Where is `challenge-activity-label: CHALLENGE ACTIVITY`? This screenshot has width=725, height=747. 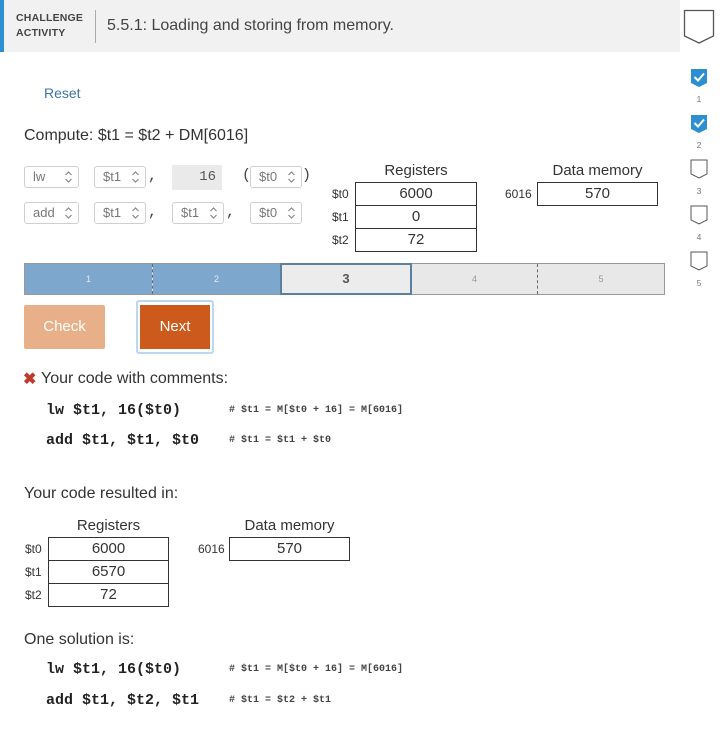
challenge-activity-label: CHALLENGE ACTIVITY is located at coordinates (49, 26).